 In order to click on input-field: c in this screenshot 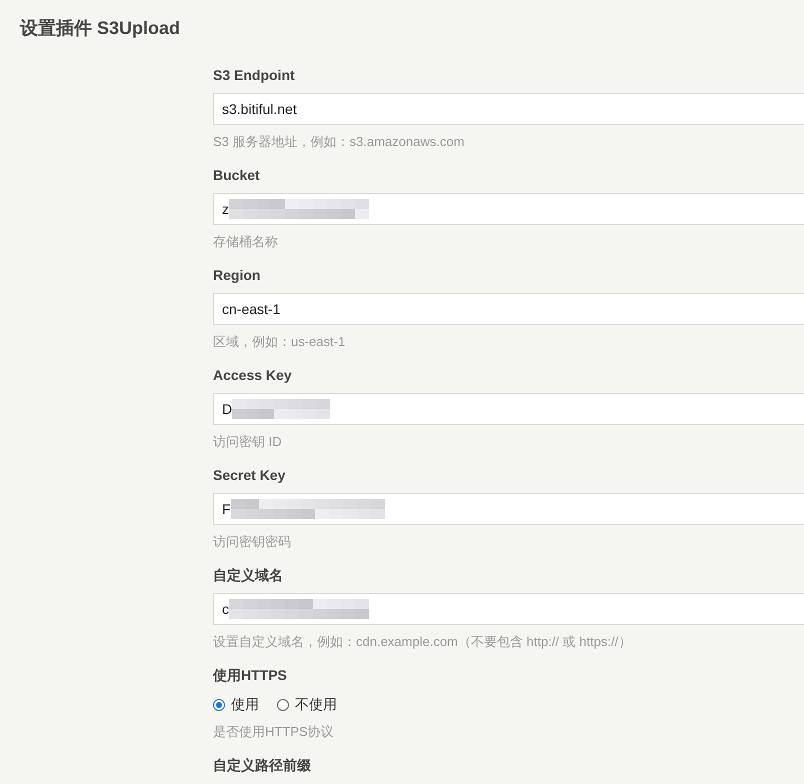, I will do `click(508, 609)`.